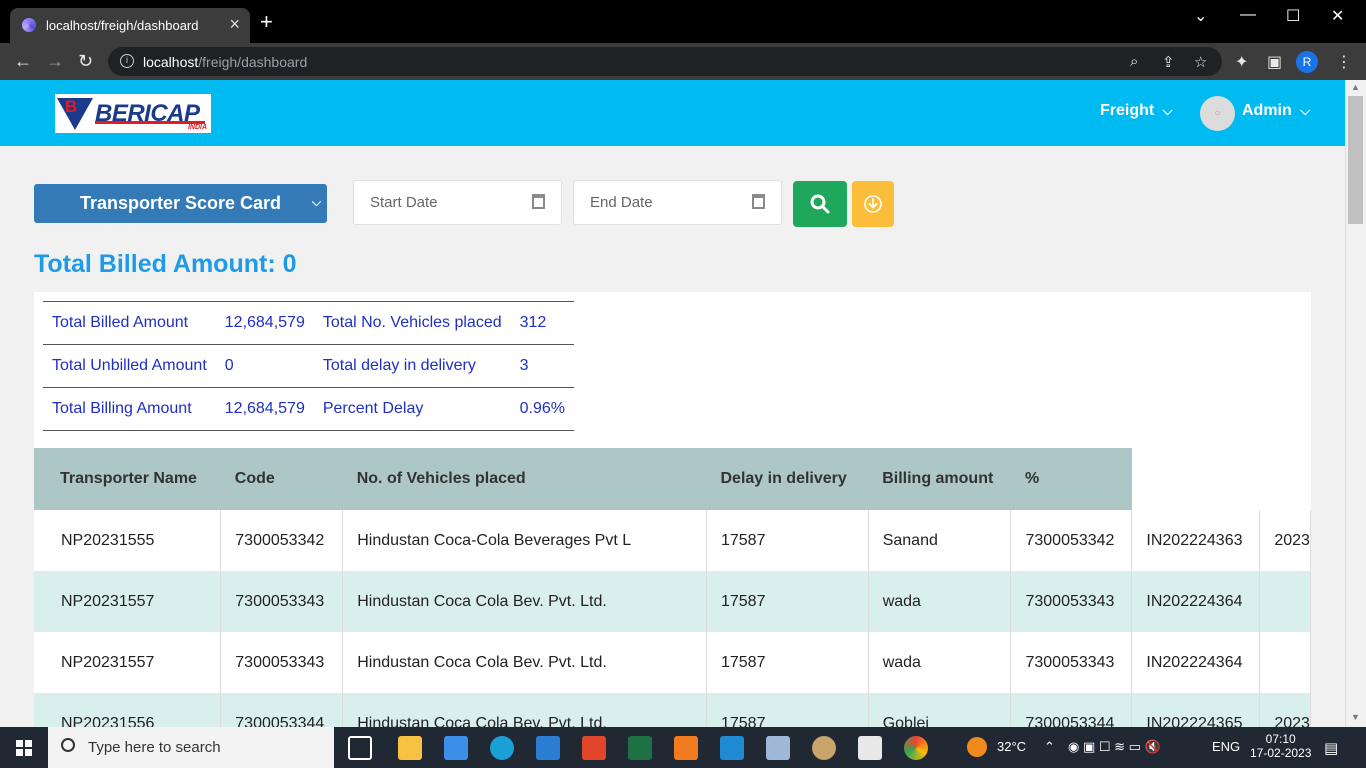 The height and width of the screenshot is (768, 1366). I want to click on document-icon, so click(870, 748).